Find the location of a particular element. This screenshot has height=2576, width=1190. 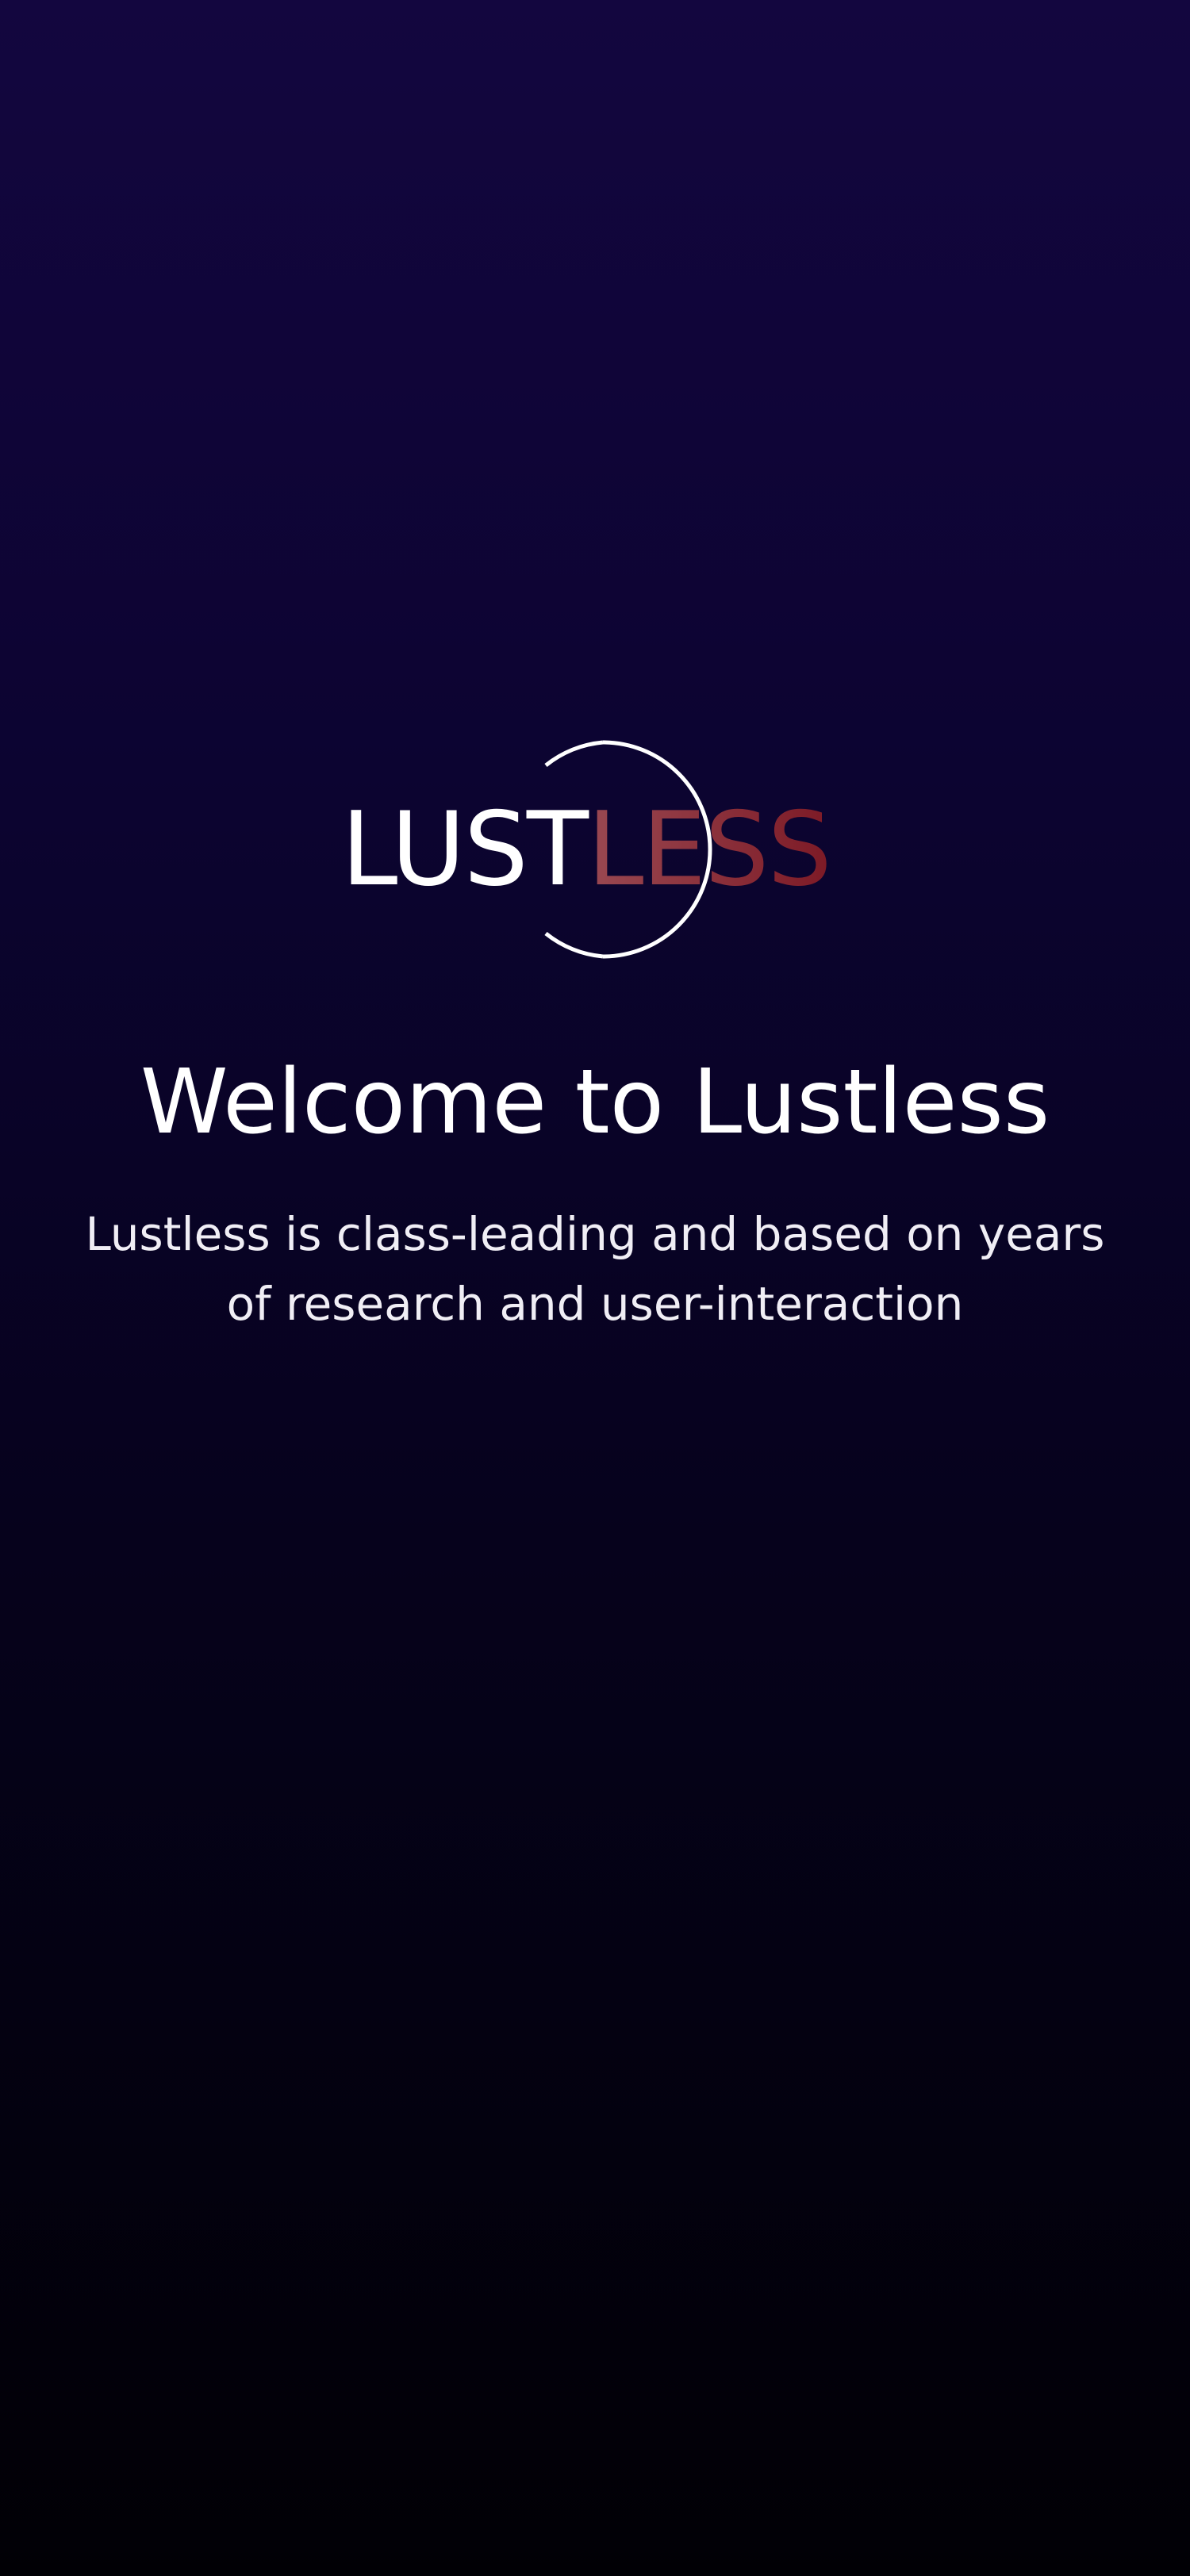

welcome-title: Welcome to Lustless is located at coordinates (595, 1102).